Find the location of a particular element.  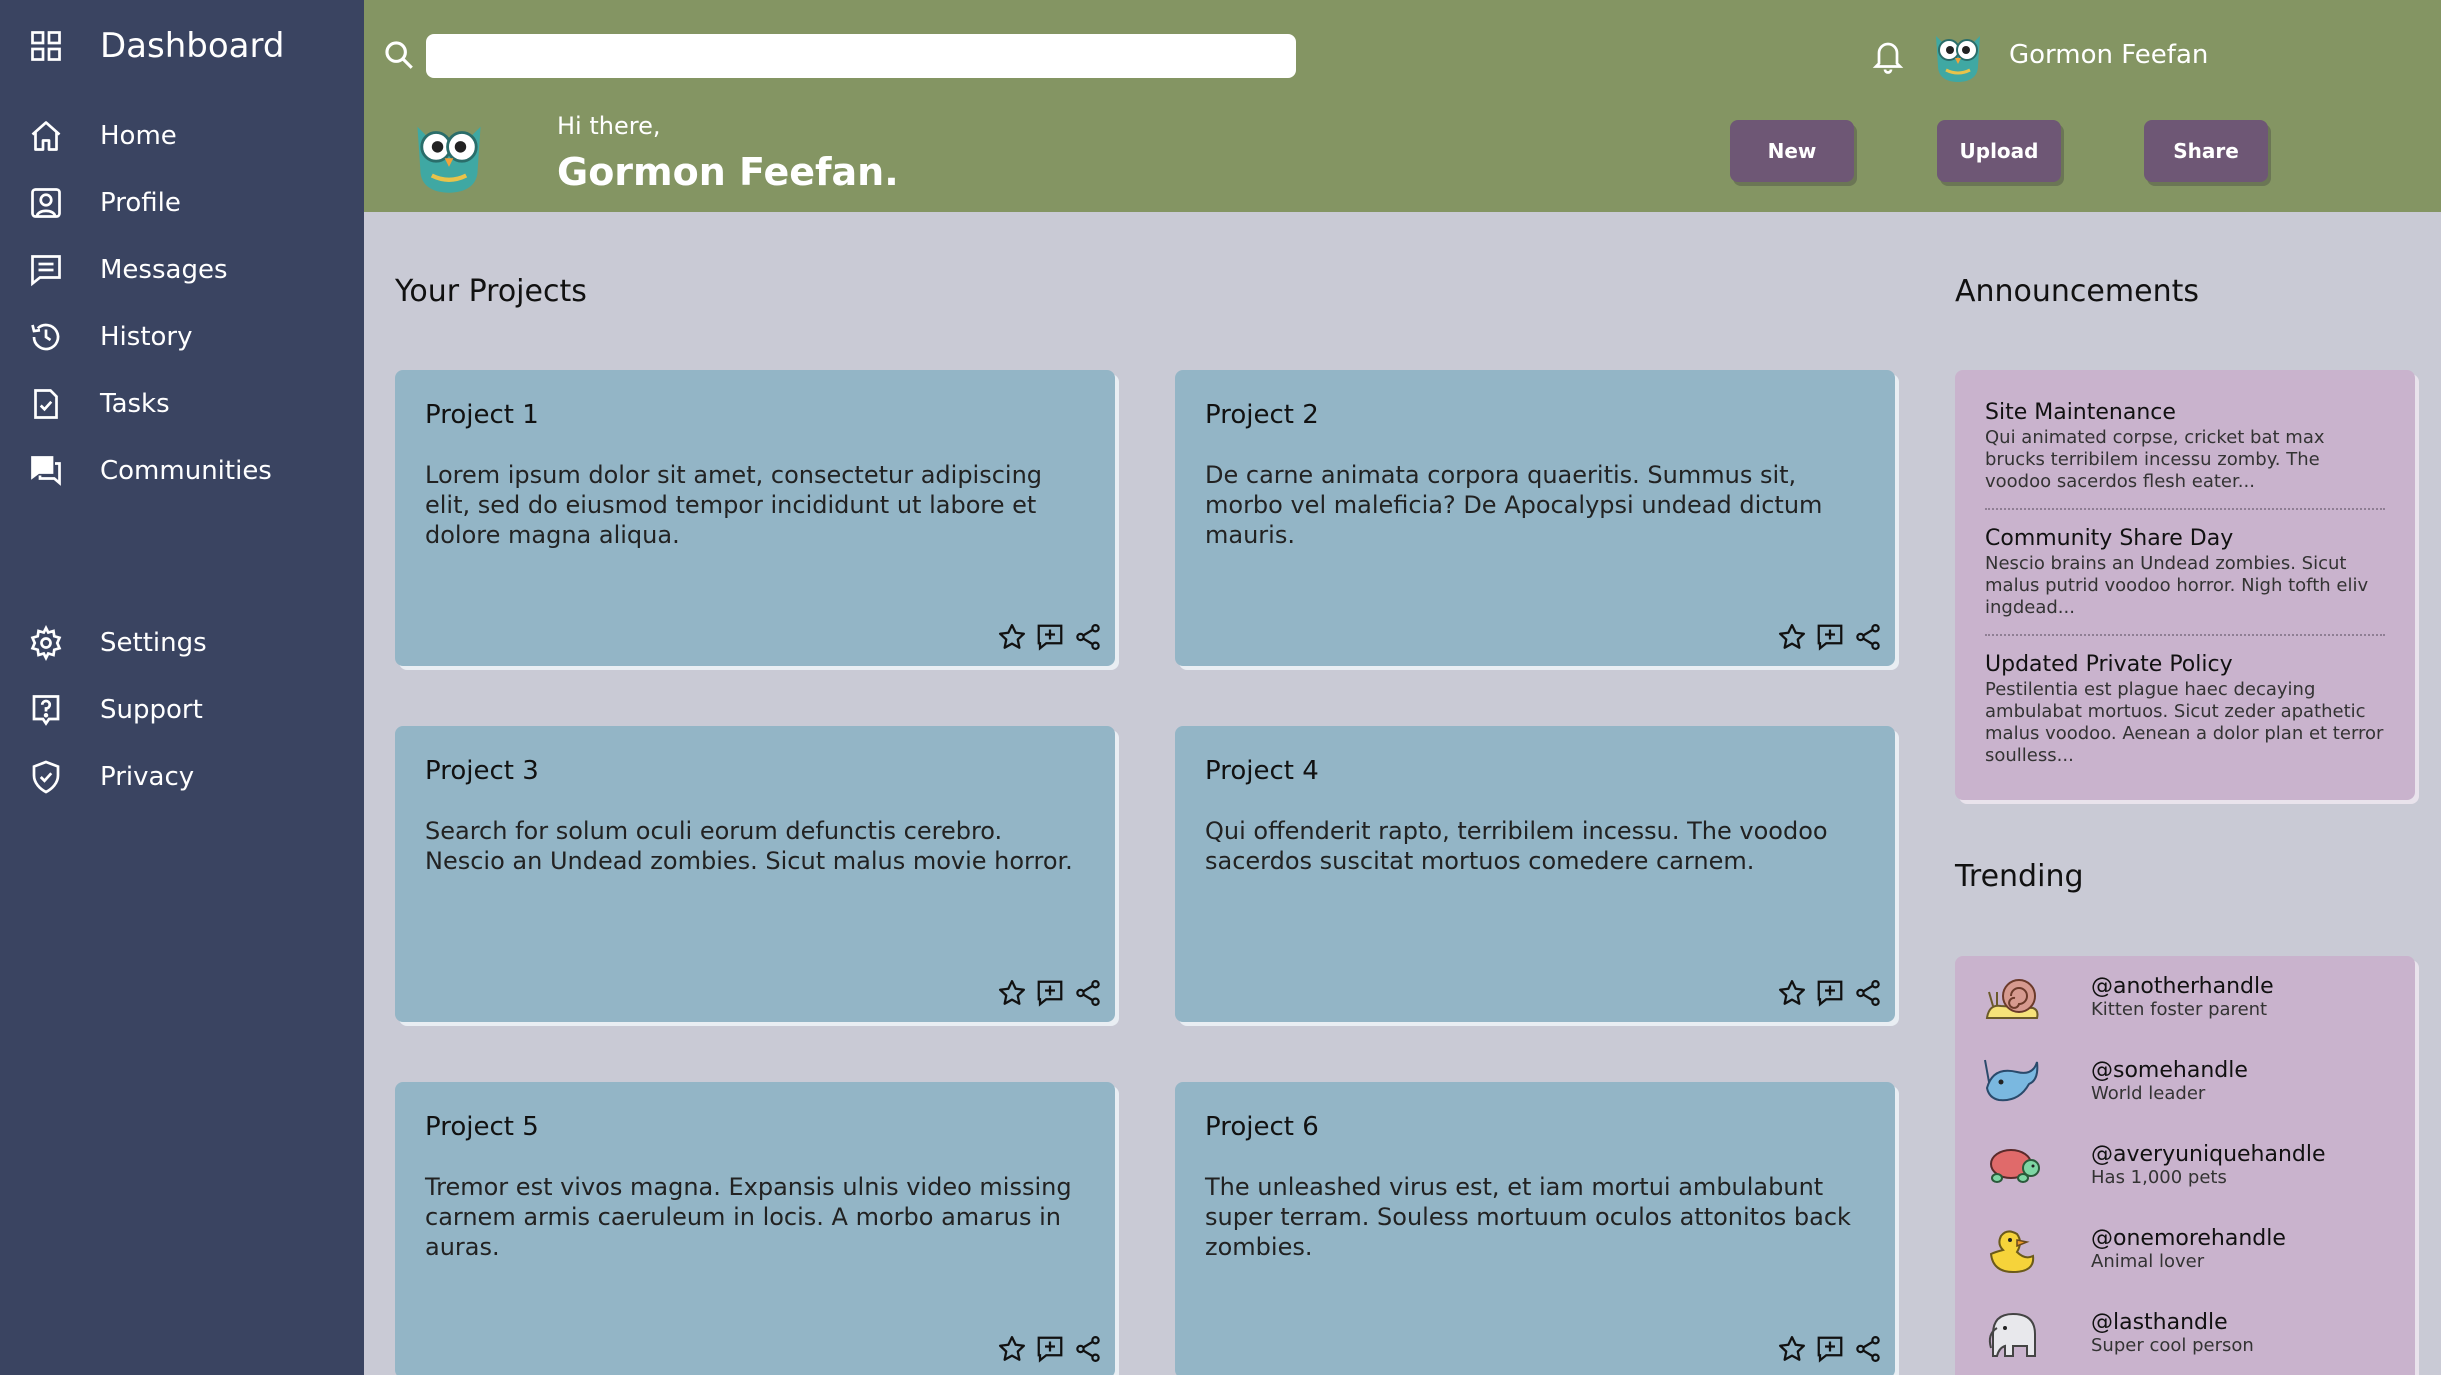

trending-handle: @anotherhandle is located at coordinates (2182, 986).